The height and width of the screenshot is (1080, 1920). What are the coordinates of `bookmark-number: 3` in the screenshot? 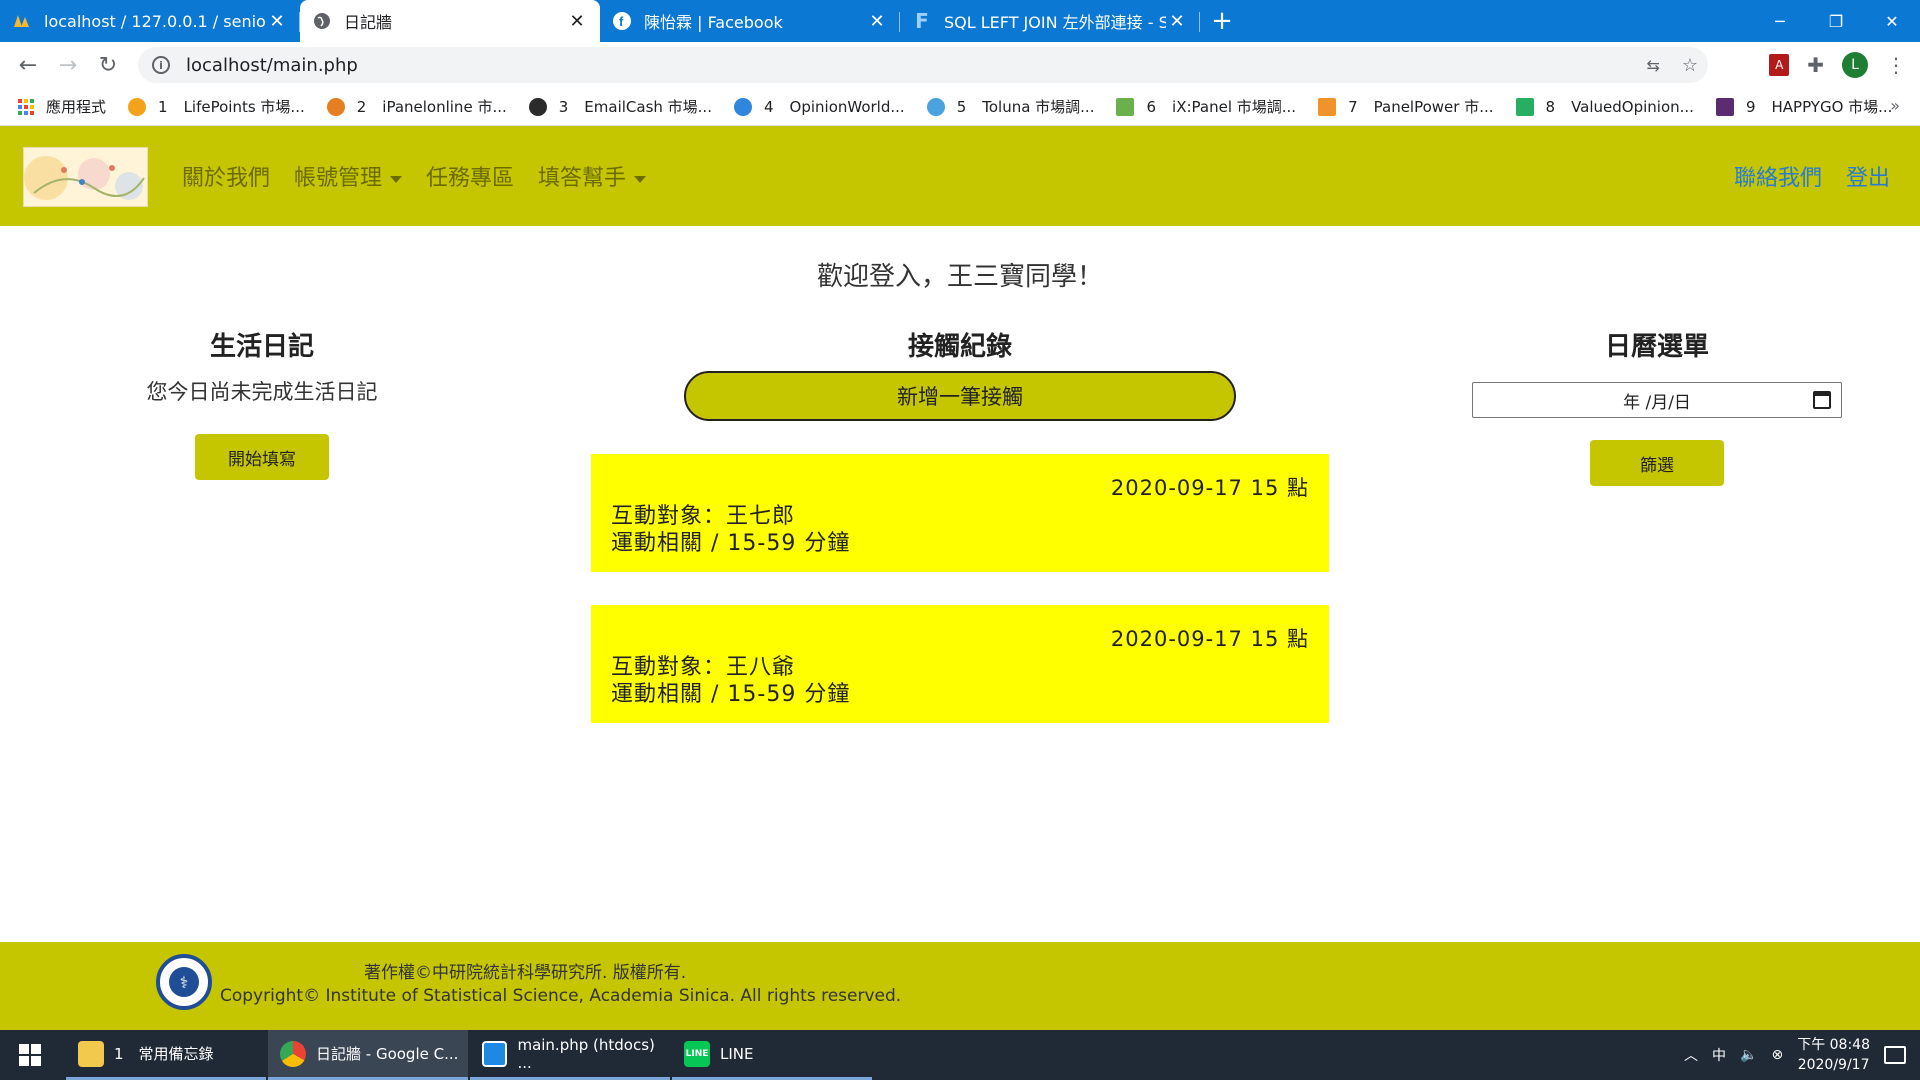 It's located at (563, 106).